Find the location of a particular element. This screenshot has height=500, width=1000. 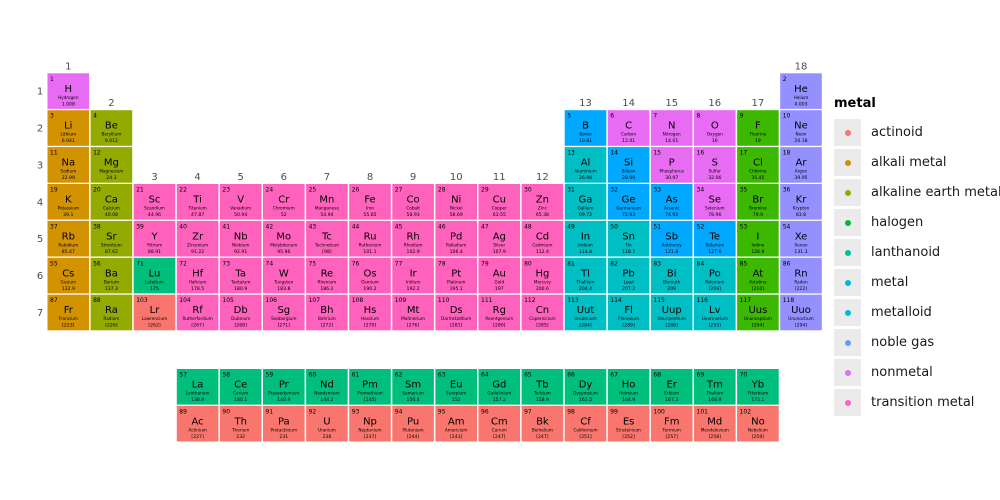

element-symbol: Cl is located at coordinates (758, 163).